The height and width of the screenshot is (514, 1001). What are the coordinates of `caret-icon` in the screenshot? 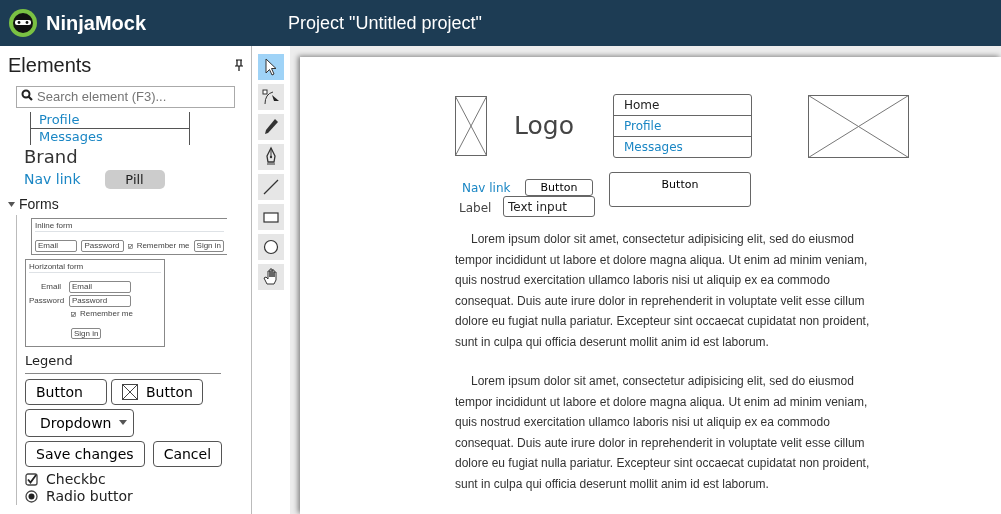 It's located at (123, 422).